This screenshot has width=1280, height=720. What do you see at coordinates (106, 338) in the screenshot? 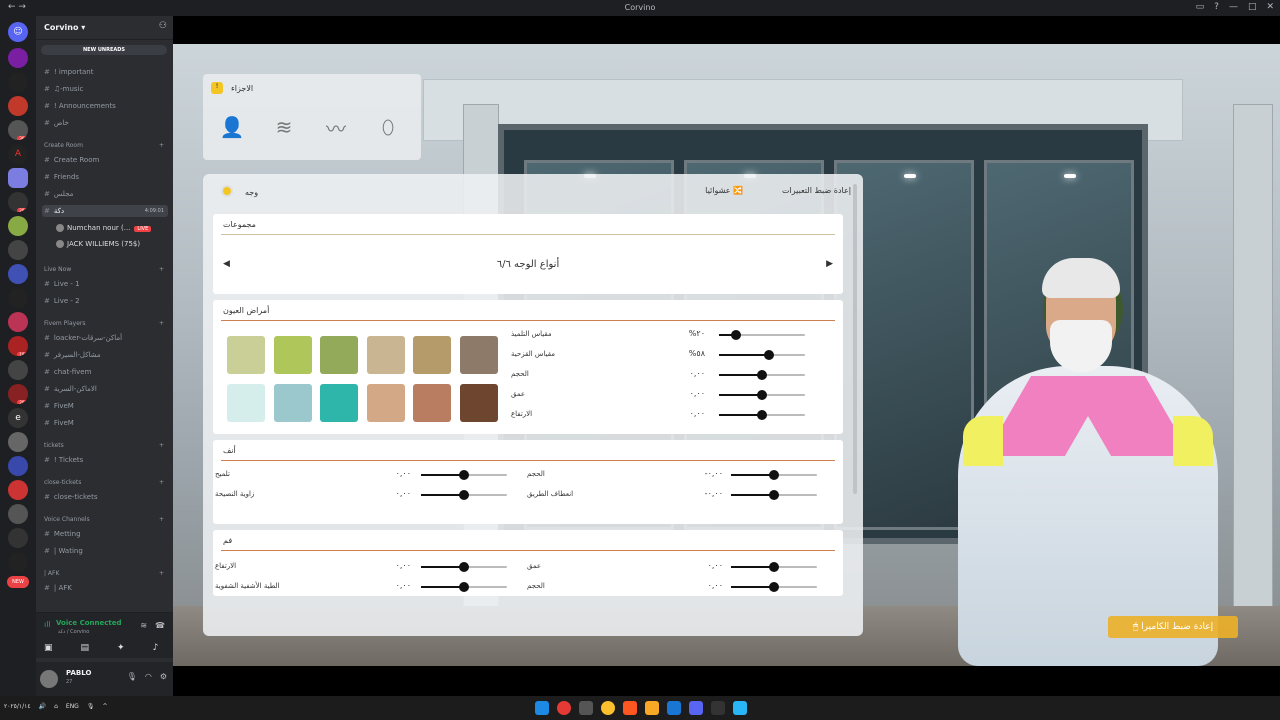
I see `channel-item: # loacker-أماكن-سرقات` at bounding box center [106, 338].